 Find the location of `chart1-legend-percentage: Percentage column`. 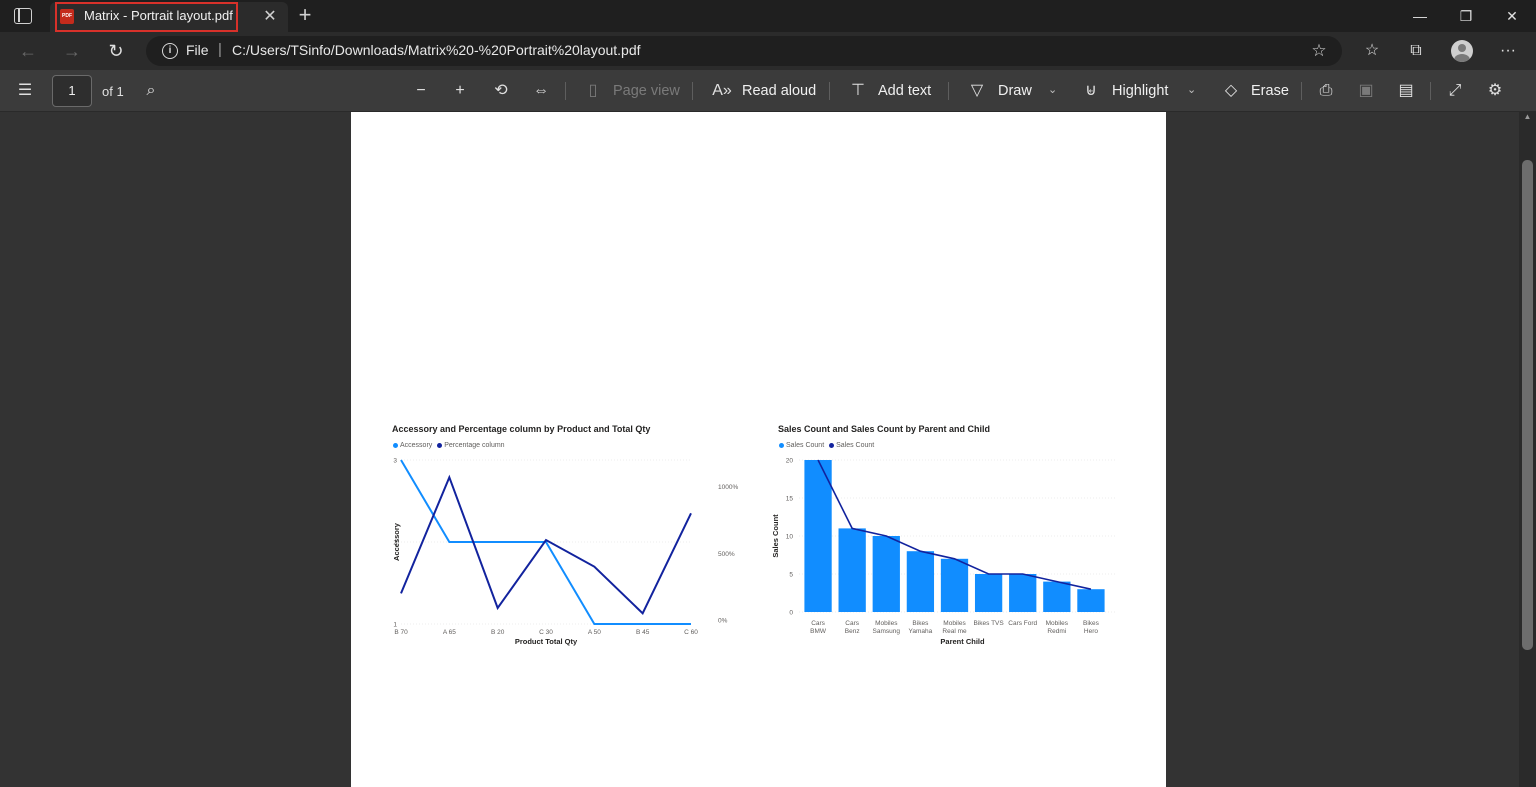

chart1-legend-percentage: Percentage column is located at coordinates (474, 445).